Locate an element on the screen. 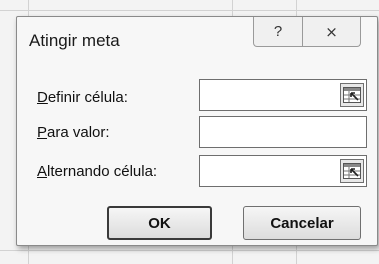 The image size is (379, 264). dialog-title: Atingir meta is located at coordinates (74, 40).